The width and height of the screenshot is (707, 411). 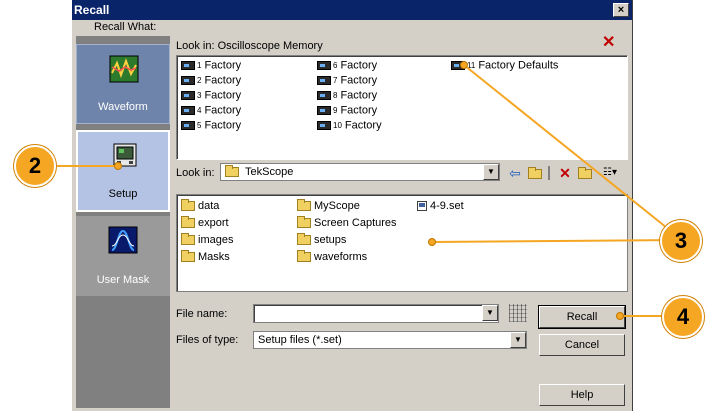 I want to click on callout-badge-3: 3, so click(x=681, y=241).